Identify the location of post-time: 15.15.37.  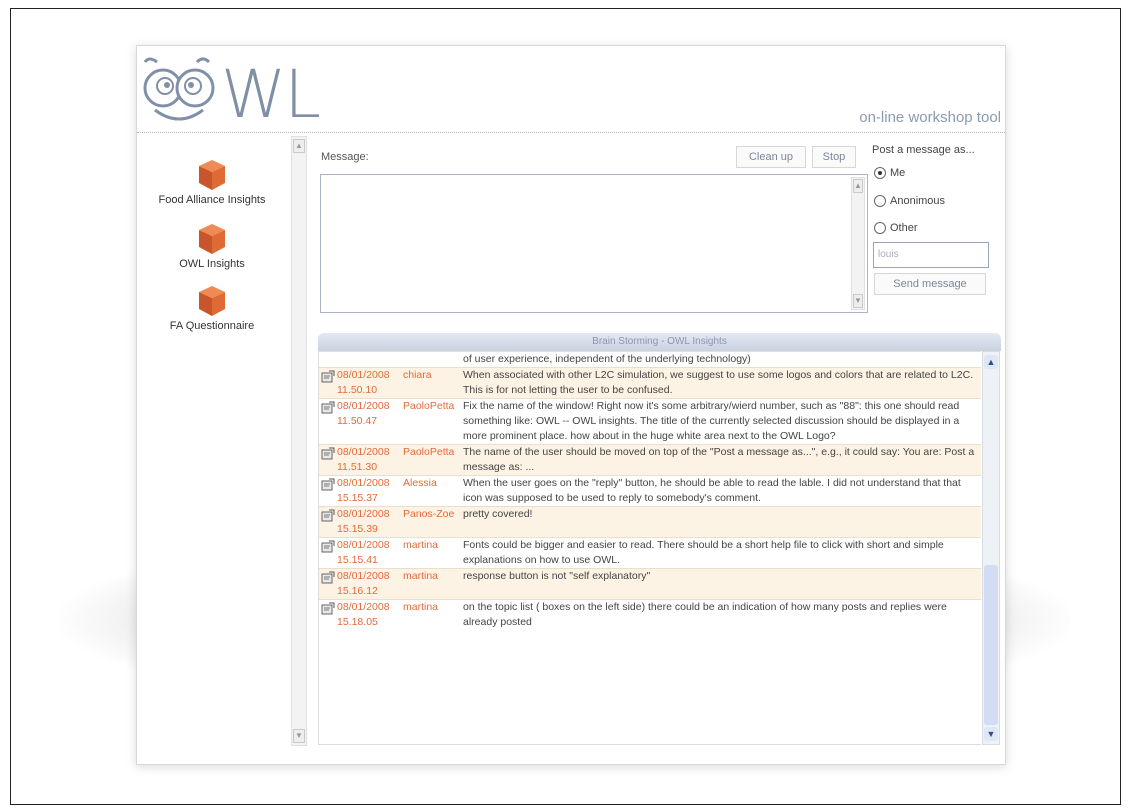
(357, 498).